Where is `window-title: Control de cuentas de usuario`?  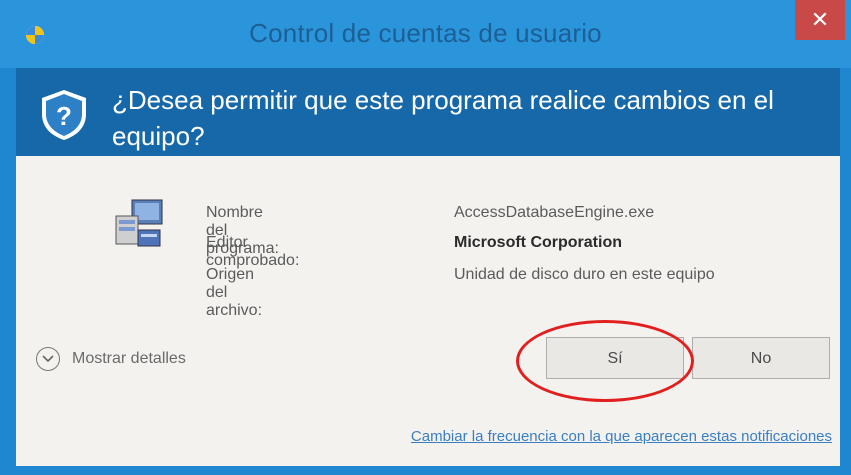
window-title: Control de cuentas de usuario is located at coordinates (425, 33).